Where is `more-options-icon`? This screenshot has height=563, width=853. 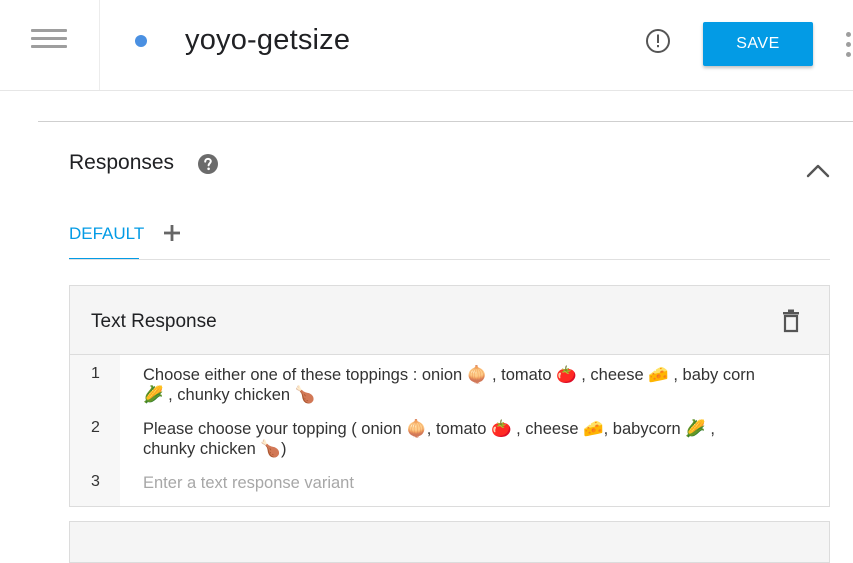
more-options-icon is located at coordinates (848, 45).